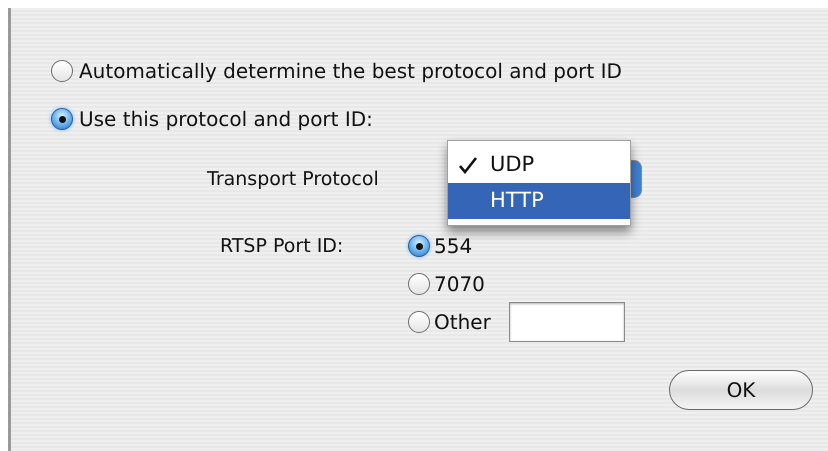 The height and width of the screenshot is (451, 828). I want to click on port-input-field, so click(566, 322).